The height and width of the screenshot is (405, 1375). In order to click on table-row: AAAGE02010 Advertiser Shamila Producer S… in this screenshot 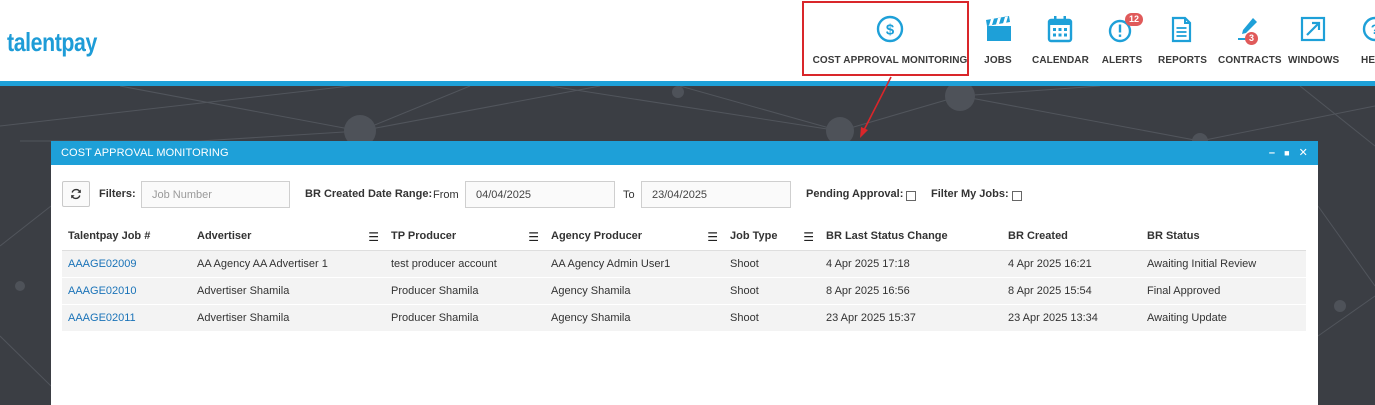, I will do `click(684, 291)`.